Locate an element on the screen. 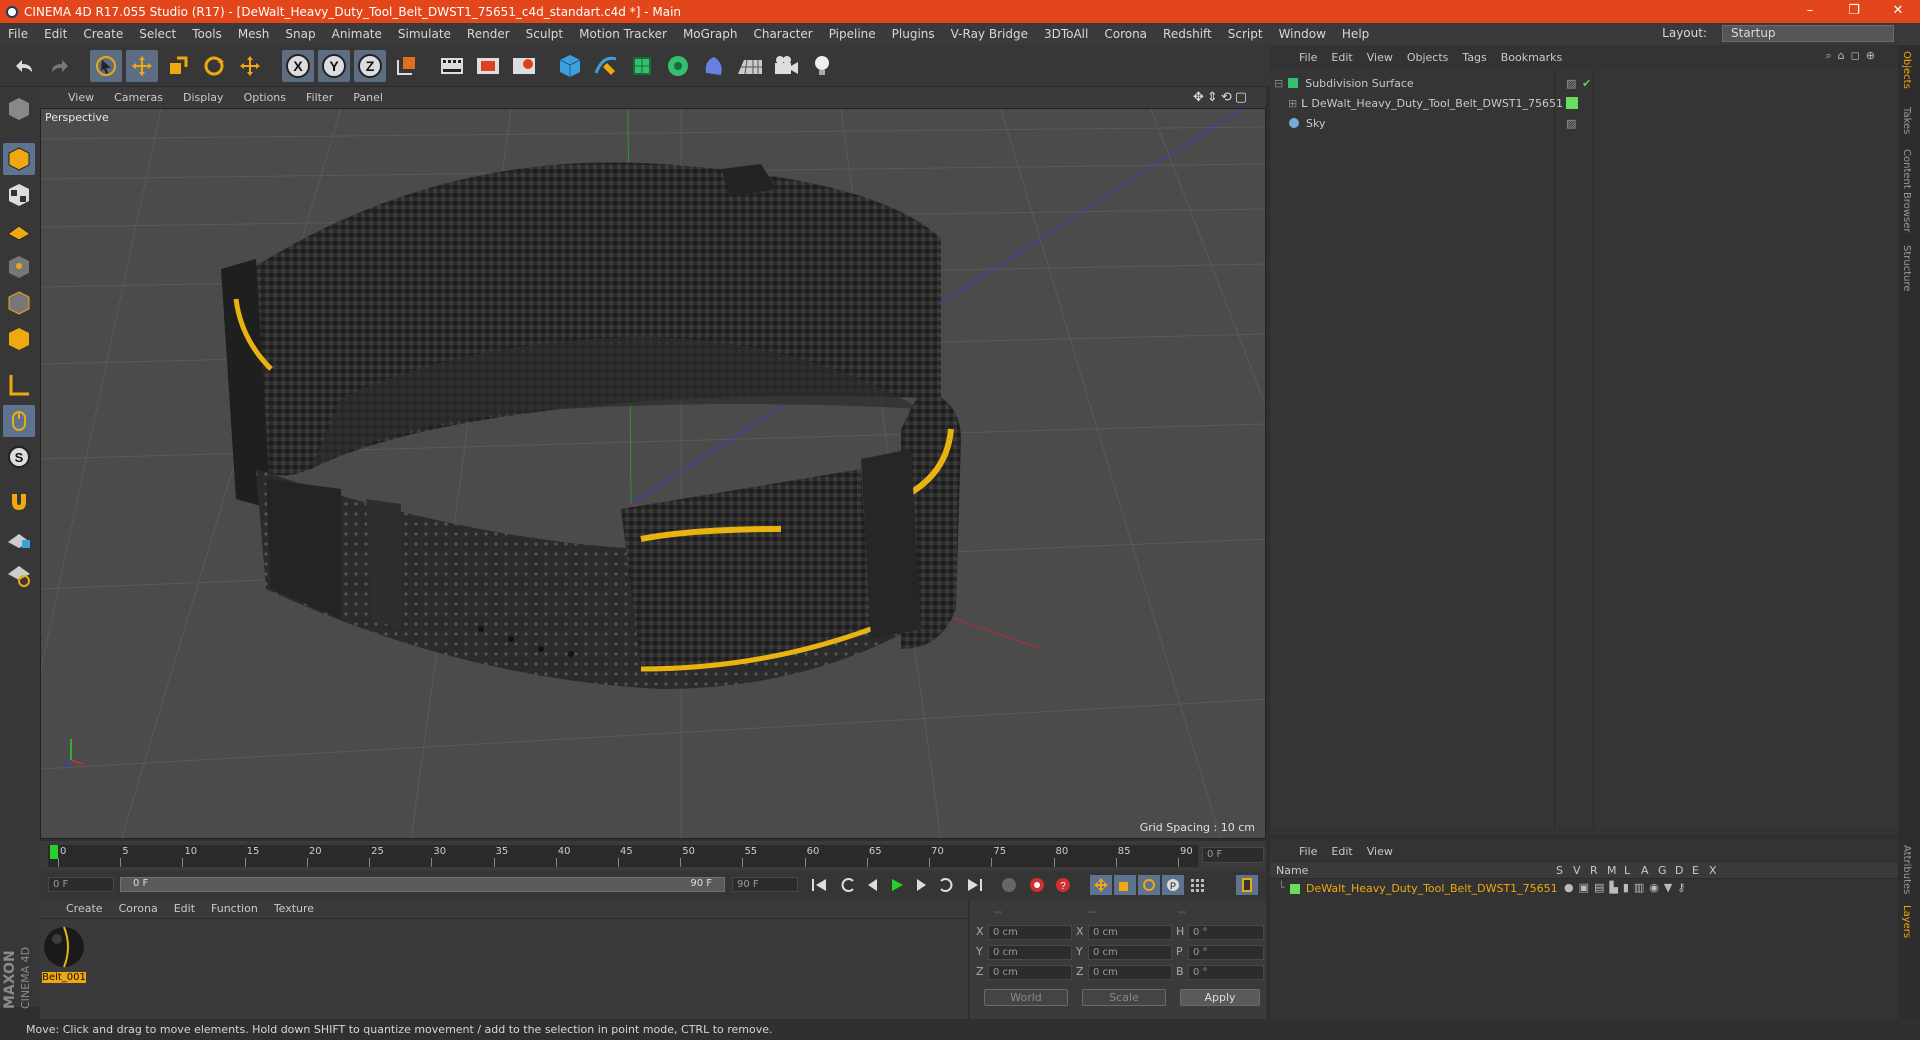 This screenshot has width=1920, height=1040. array-icon is located at coordinates (678, 66).